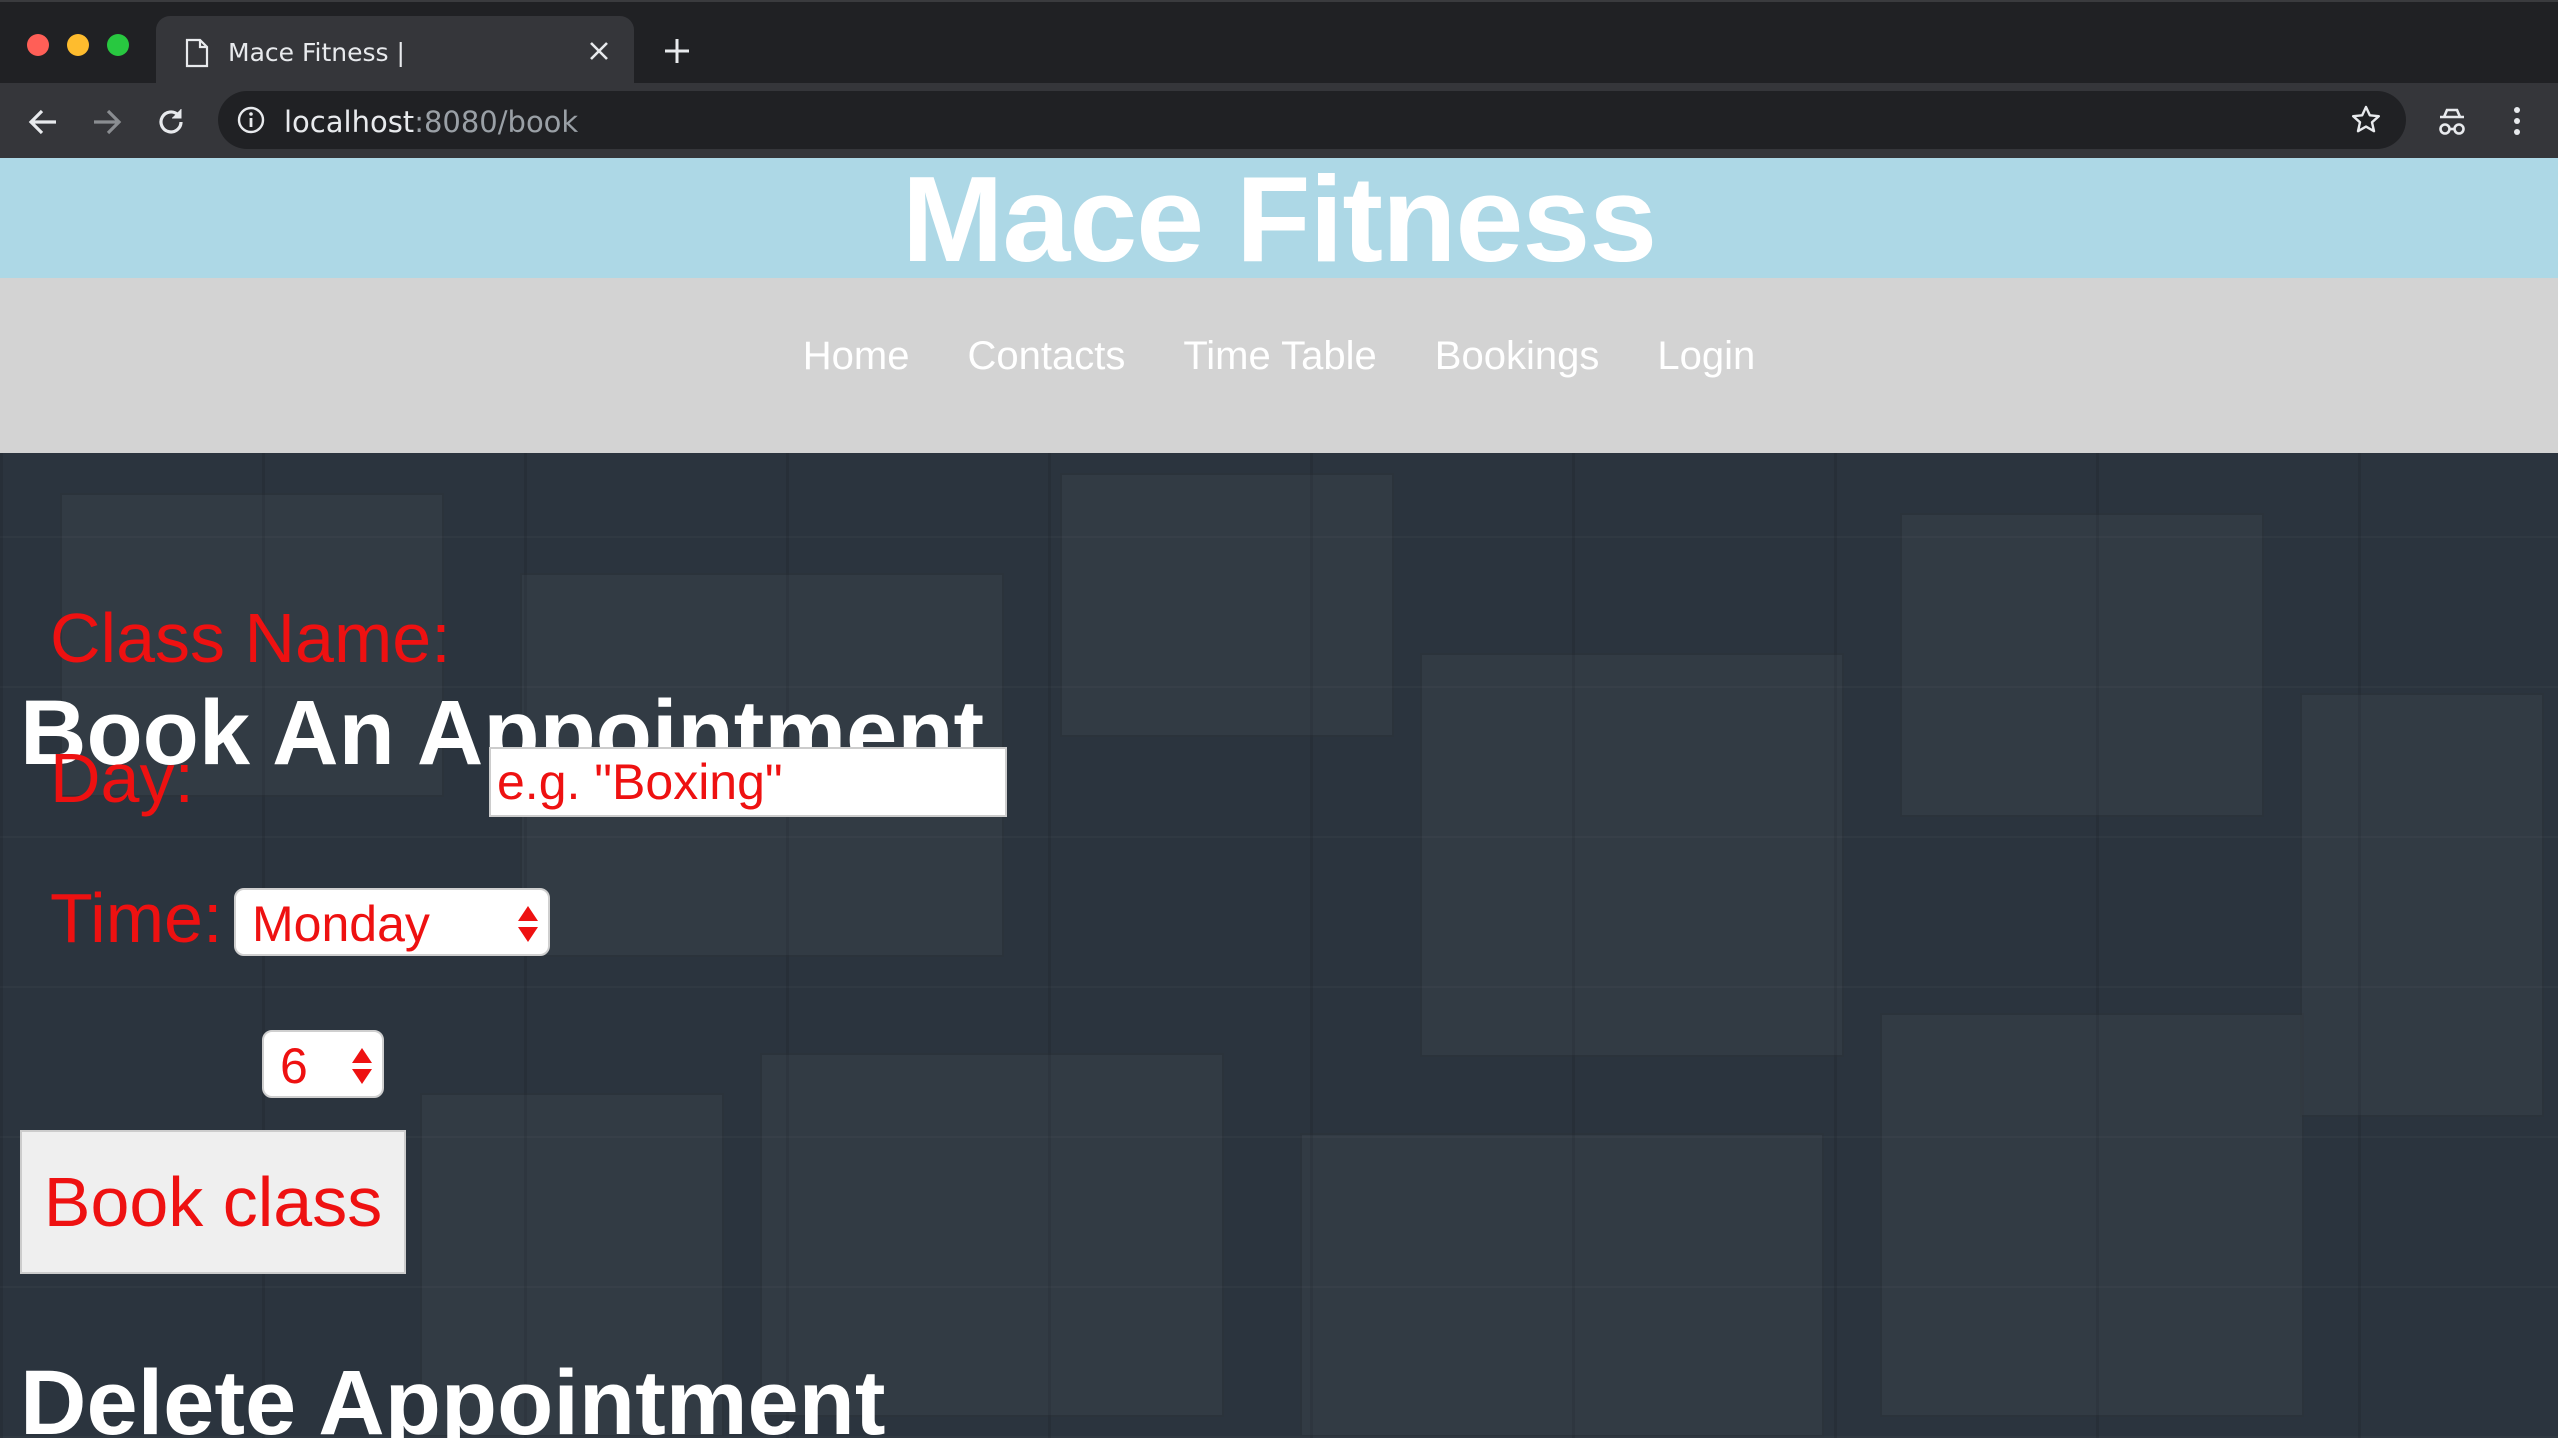  What do you see at coordinates (107, 122) in the screenshot?
I see `forward-arrow-icon` at bounding box center [107, 122].